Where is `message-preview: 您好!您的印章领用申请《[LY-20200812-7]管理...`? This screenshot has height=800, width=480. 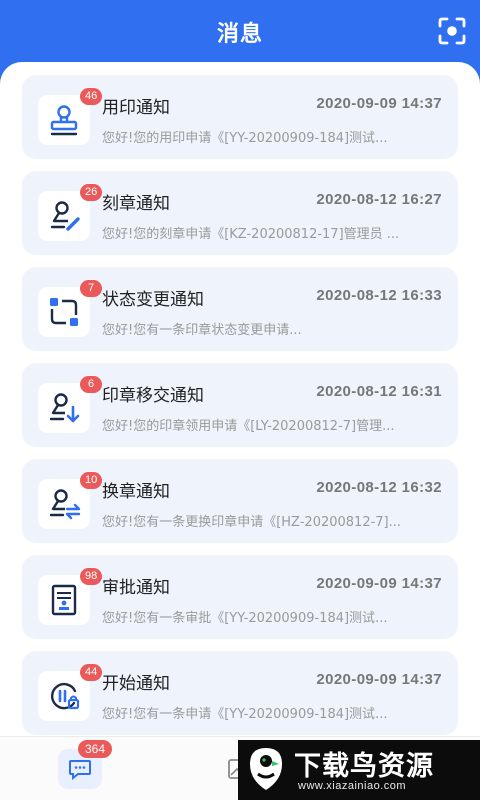
message-preview: 您好!您的印章领用申请《[LY-20200812-7]管理... is located at coordinates (248, 426).